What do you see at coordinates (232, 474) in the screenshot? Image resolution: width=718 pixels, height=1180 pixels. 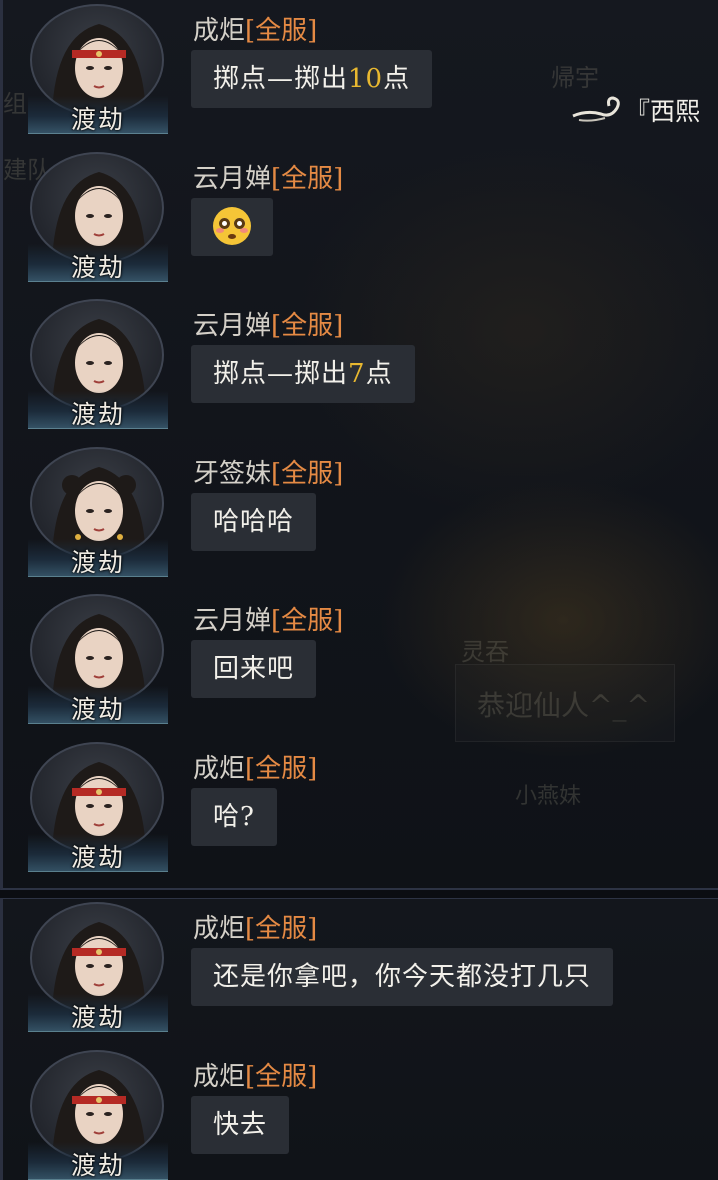 I see `sender-name: 牙签妹` at bounding box center [232, 474].